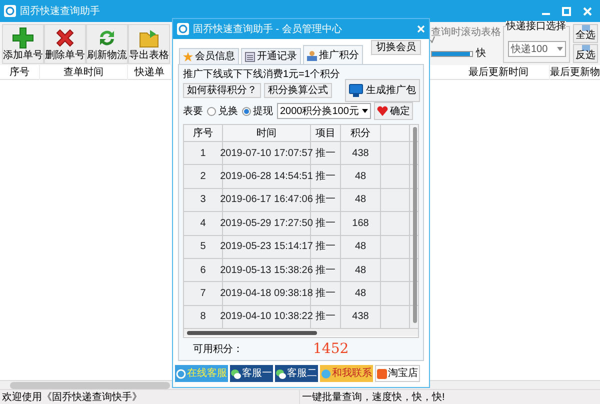  I want to click on headset-icon, so click(181, 373).